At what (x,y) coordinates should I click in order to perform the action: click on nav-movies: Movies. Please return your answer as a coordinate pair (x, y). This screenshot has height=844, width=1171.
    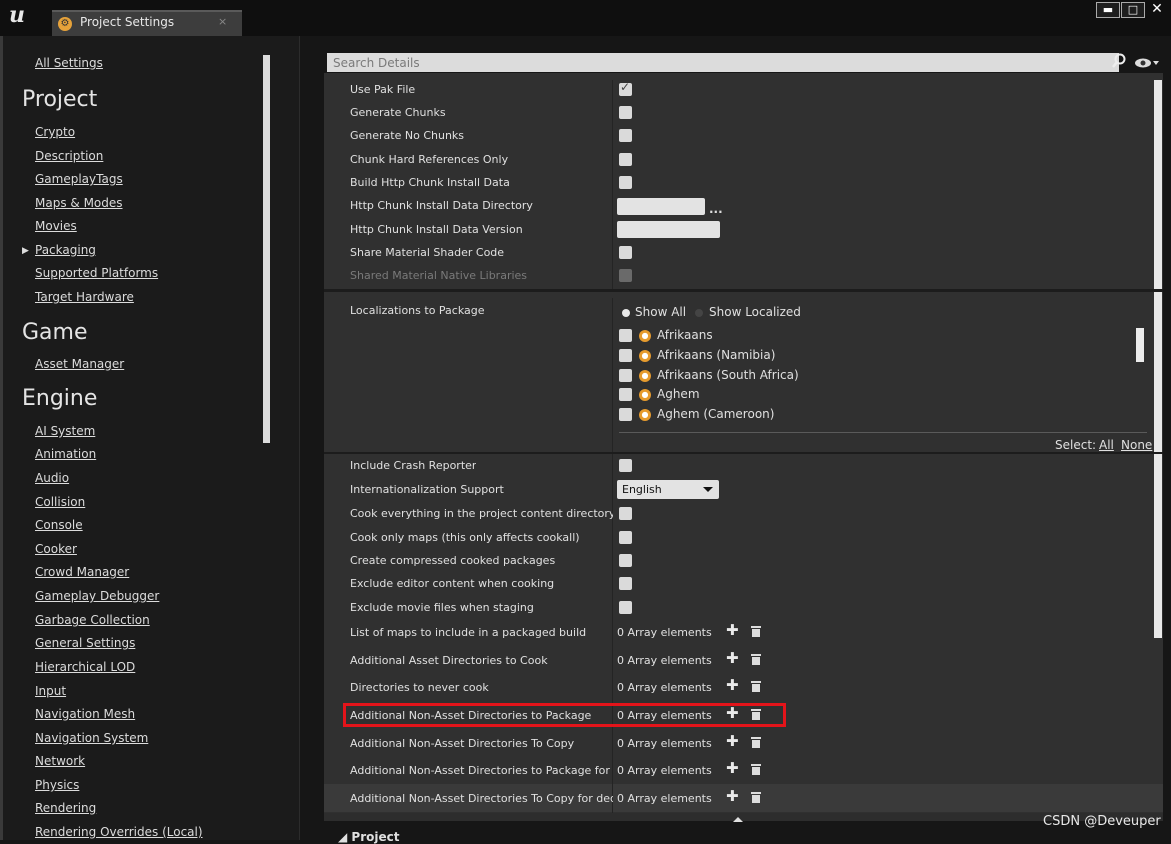
    Looking at the image, I should click on (56, 226).